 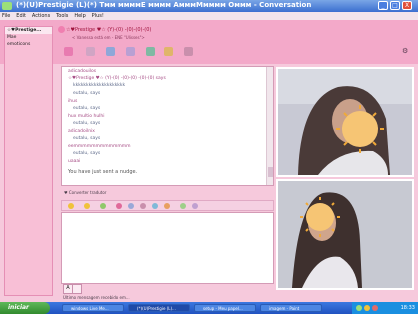 What do you see at coordinates (68, 51) in the screenshot?
I see `invite-contact-icon` at bounding box center [68, 51].